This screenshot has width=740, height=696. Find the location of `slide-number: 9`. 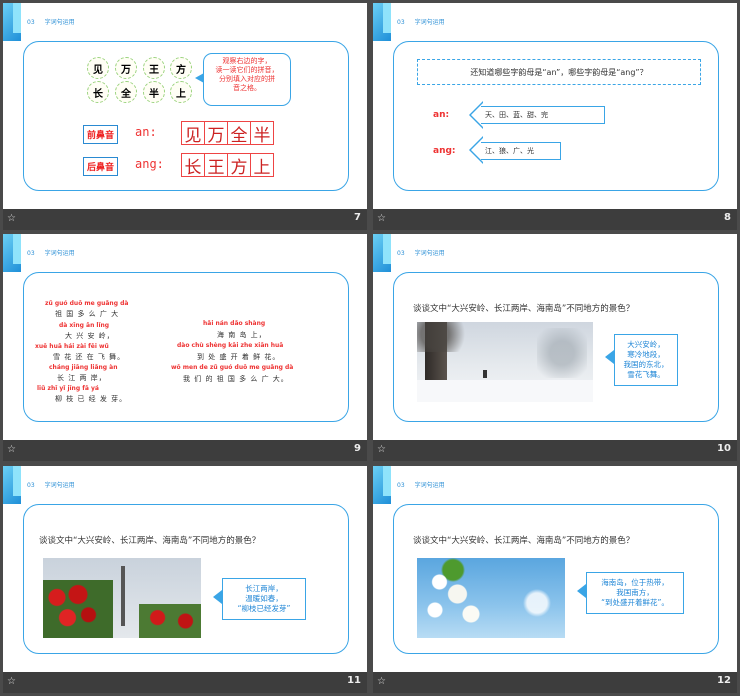

slide-number: 9 is located at coordinates (357, 448).